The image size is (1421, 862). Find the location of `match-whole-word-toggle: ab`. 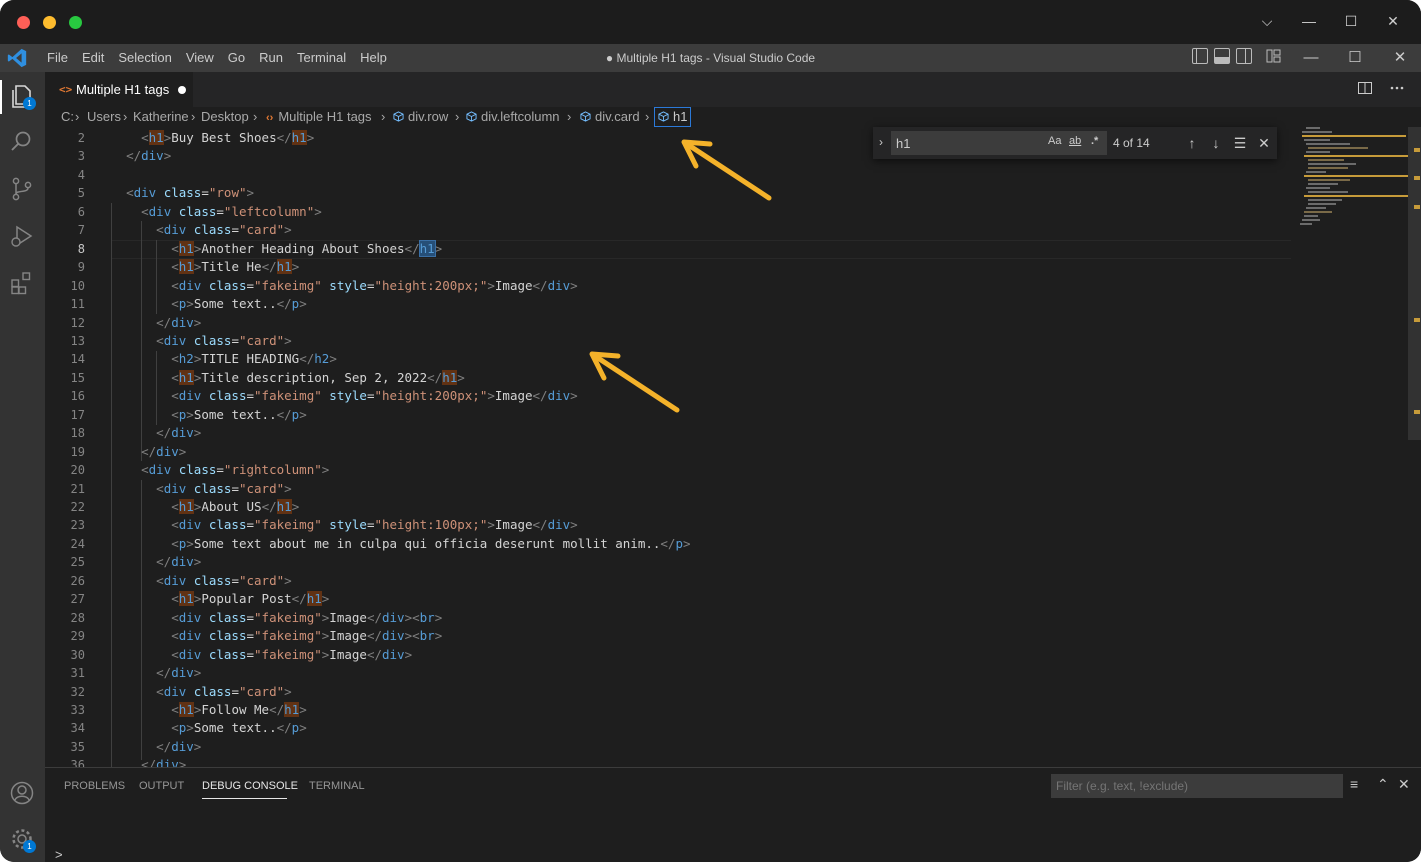

match-whole-word-toggle: ab is located at coordinates (1075, 141).